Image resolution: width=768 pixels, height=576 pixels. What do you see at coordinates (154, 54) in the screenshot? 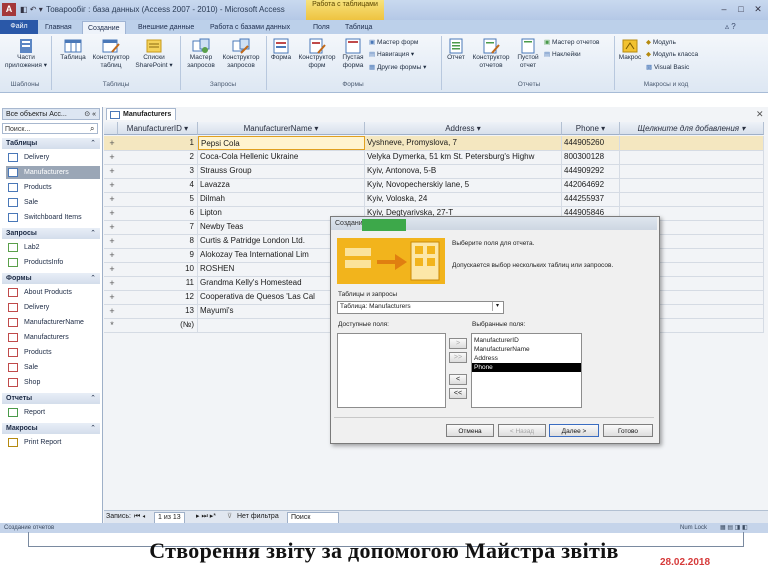
I see `sharepoint-lists-button: Списки SharePoint ▾` at bounding box center [154, 54].